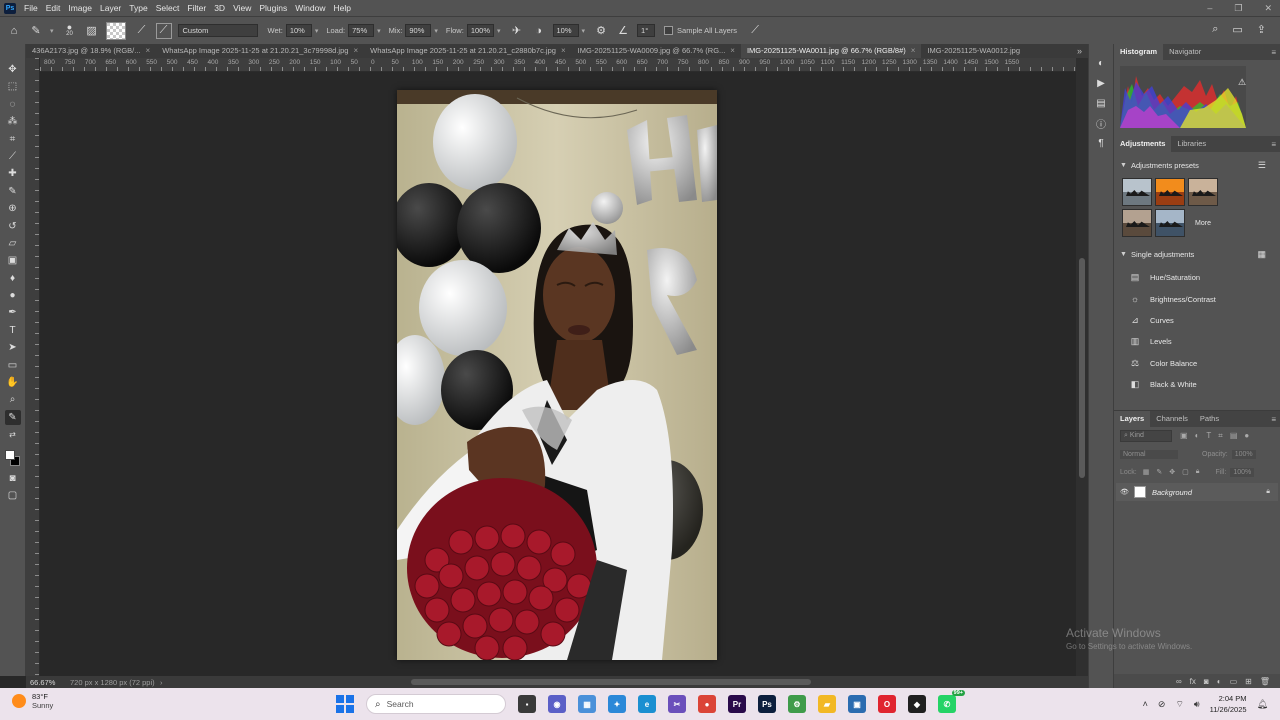 The height and width of the screenshot is (720, 1280). What do you see at coordinates (1228, 704) in the screenshot?
I see `clock: 2:04 PM 11/26/2025` at bounding box center [1228, 704].